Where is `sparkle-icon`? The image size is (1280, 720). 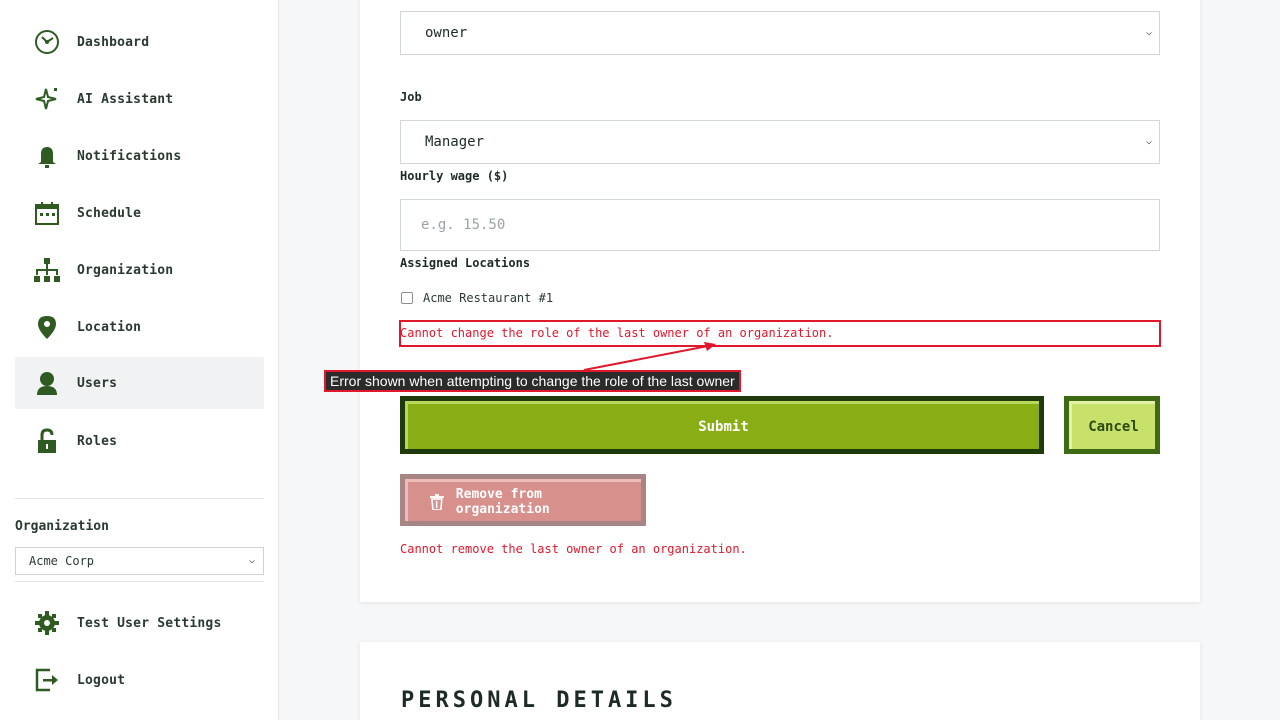
sparkle-icon is located at coordinates (47, 99).